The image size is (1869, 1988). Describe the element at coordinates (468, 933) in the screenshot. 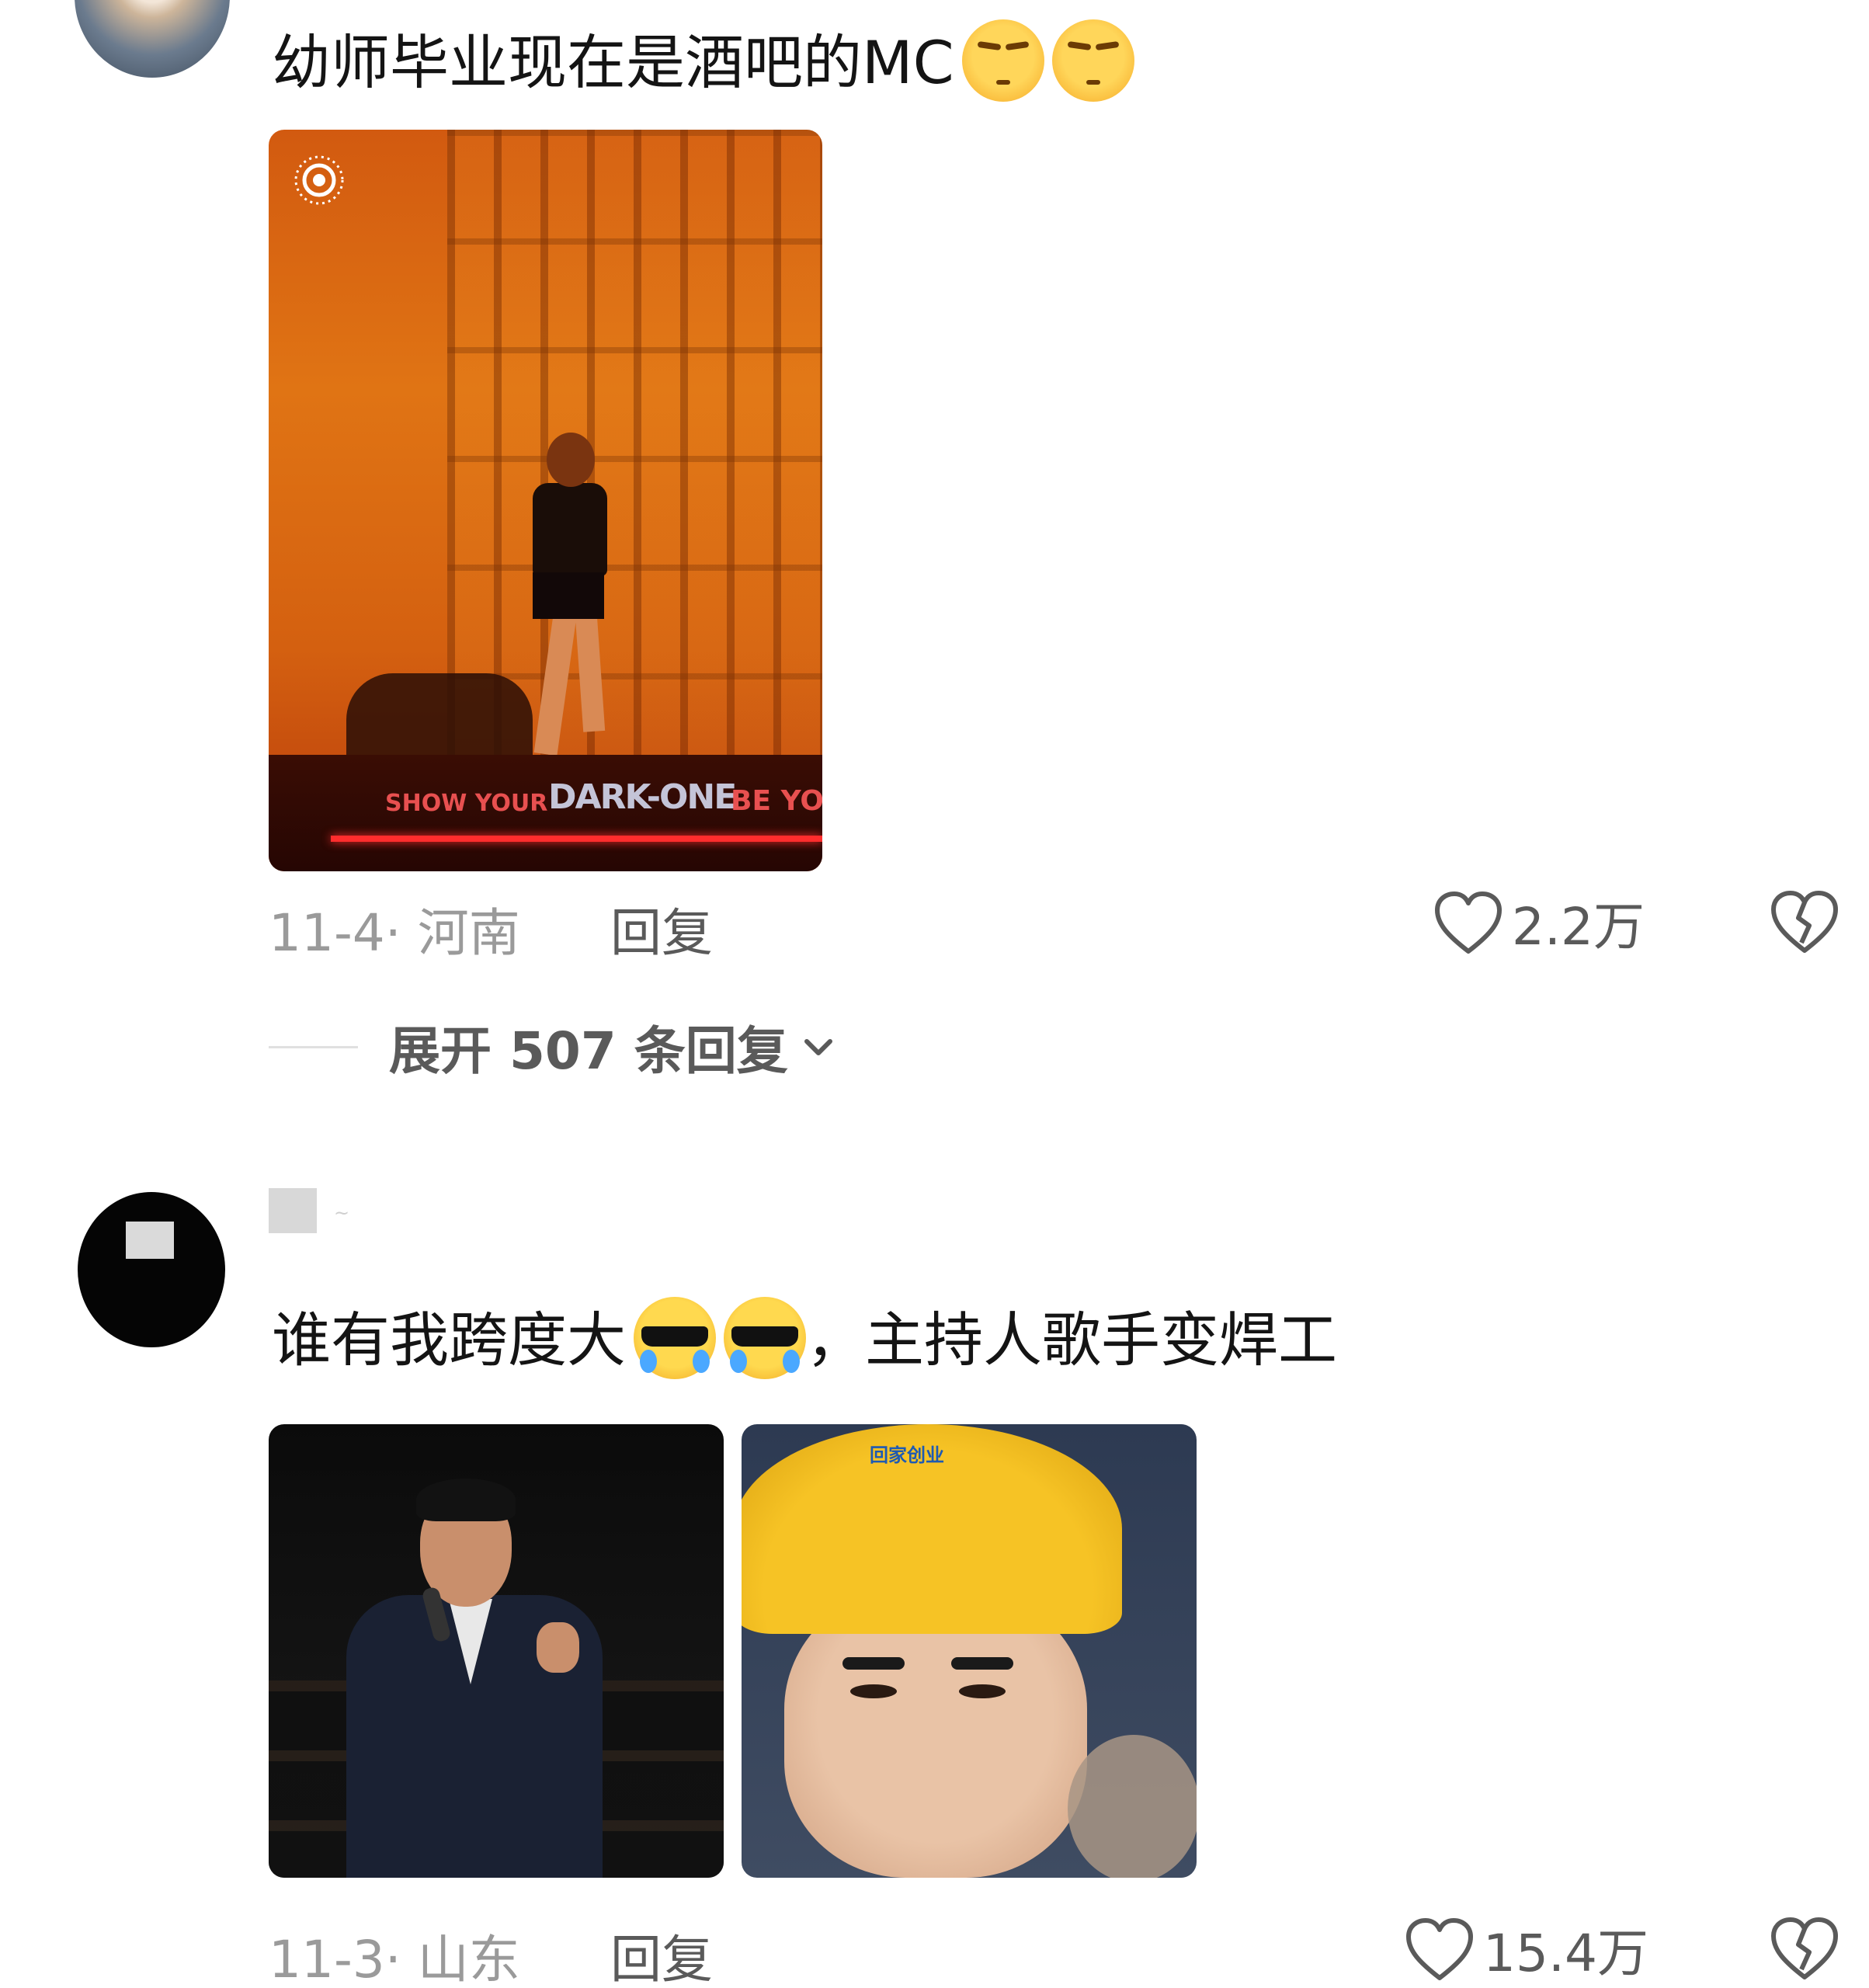

I see `comment-location: 河南` at that location.